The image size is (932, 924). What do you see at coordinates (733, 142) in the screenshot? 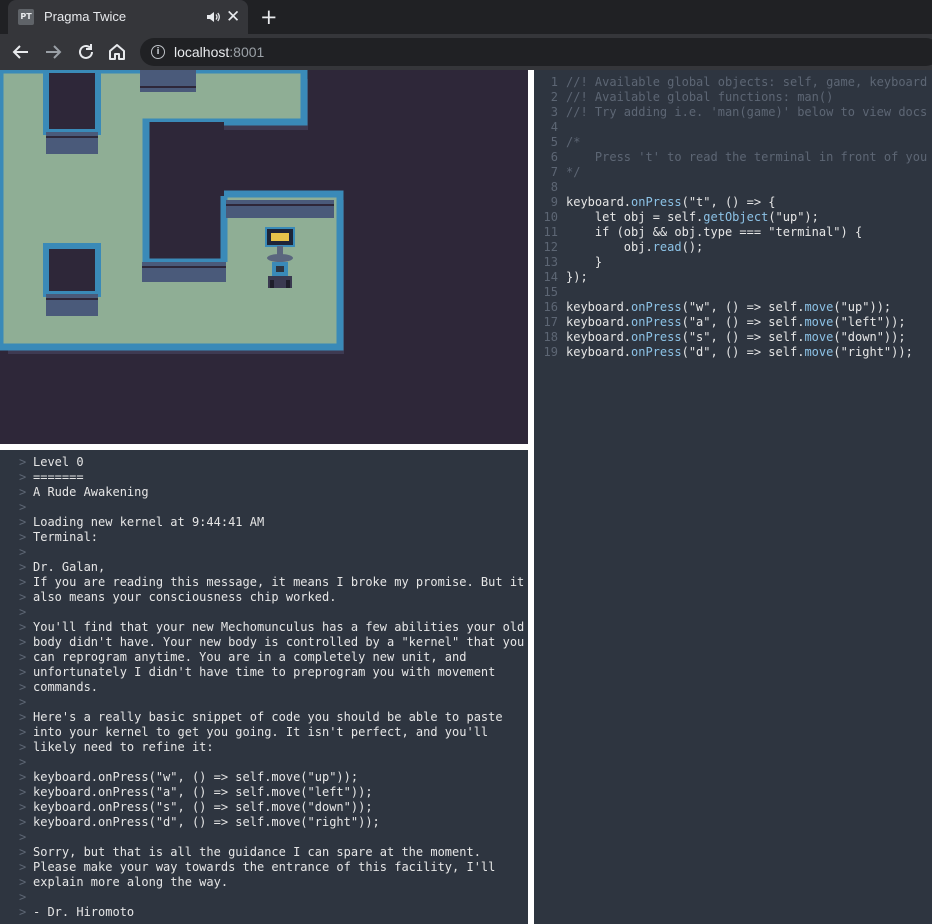
I see `code-line: 5 /*` at bounding box center [733, 142].